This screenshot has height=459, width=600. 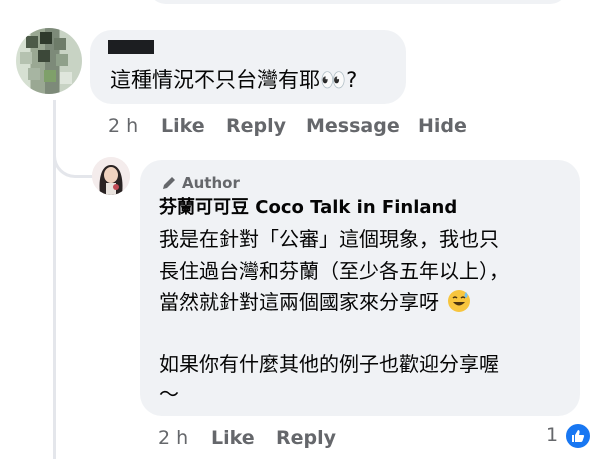 What do you see at coordinates (74, 159) in the screenshot?
I see `thread-connector` at bounding box center [74, 159].